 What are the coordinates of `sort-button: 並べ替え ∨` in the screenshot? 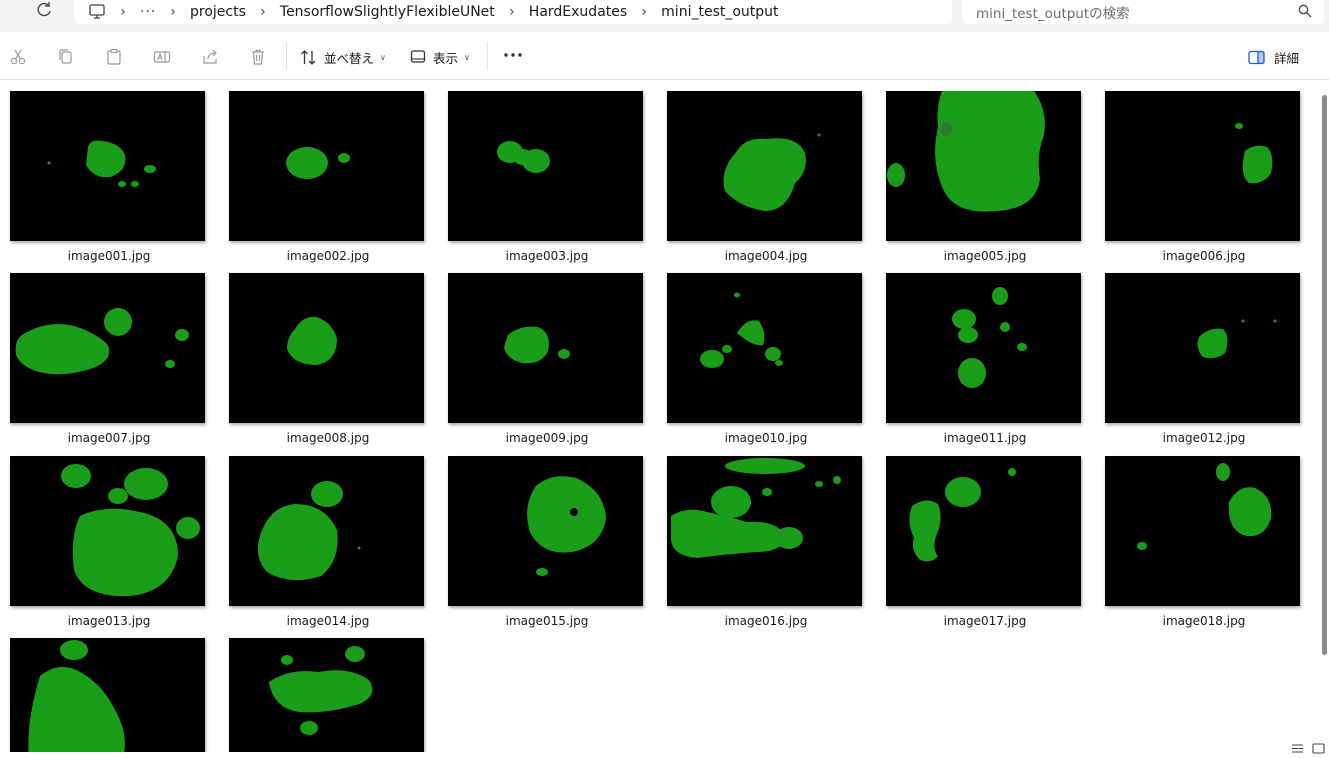 It's located at (343, 57).